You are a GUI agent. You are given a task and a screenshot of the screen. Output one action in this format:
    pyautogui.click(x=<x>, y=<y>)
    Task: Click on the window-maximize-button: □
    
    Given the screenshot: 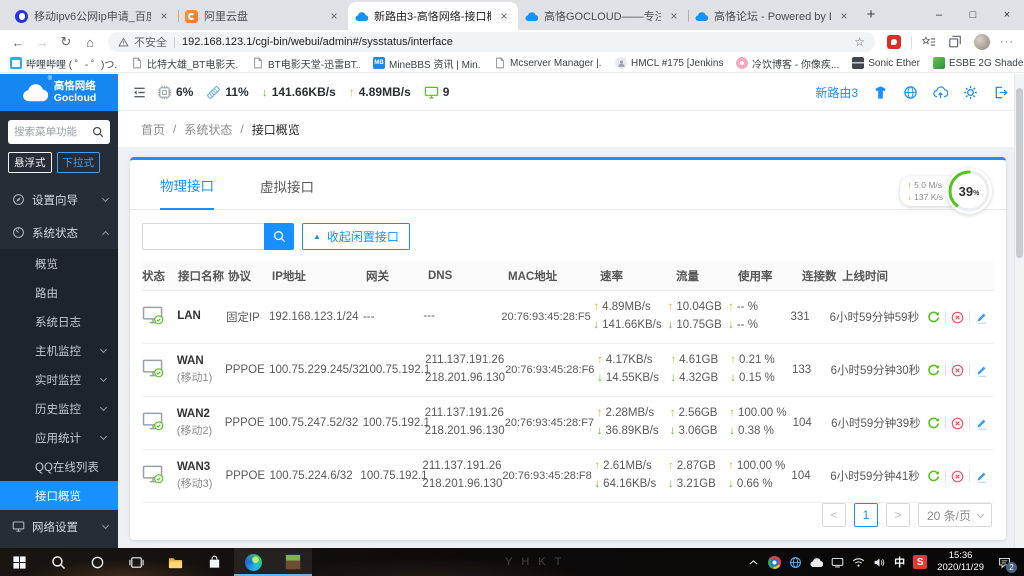 What is the action you would take?
    pyautogui.click(x=973, y=15)
    